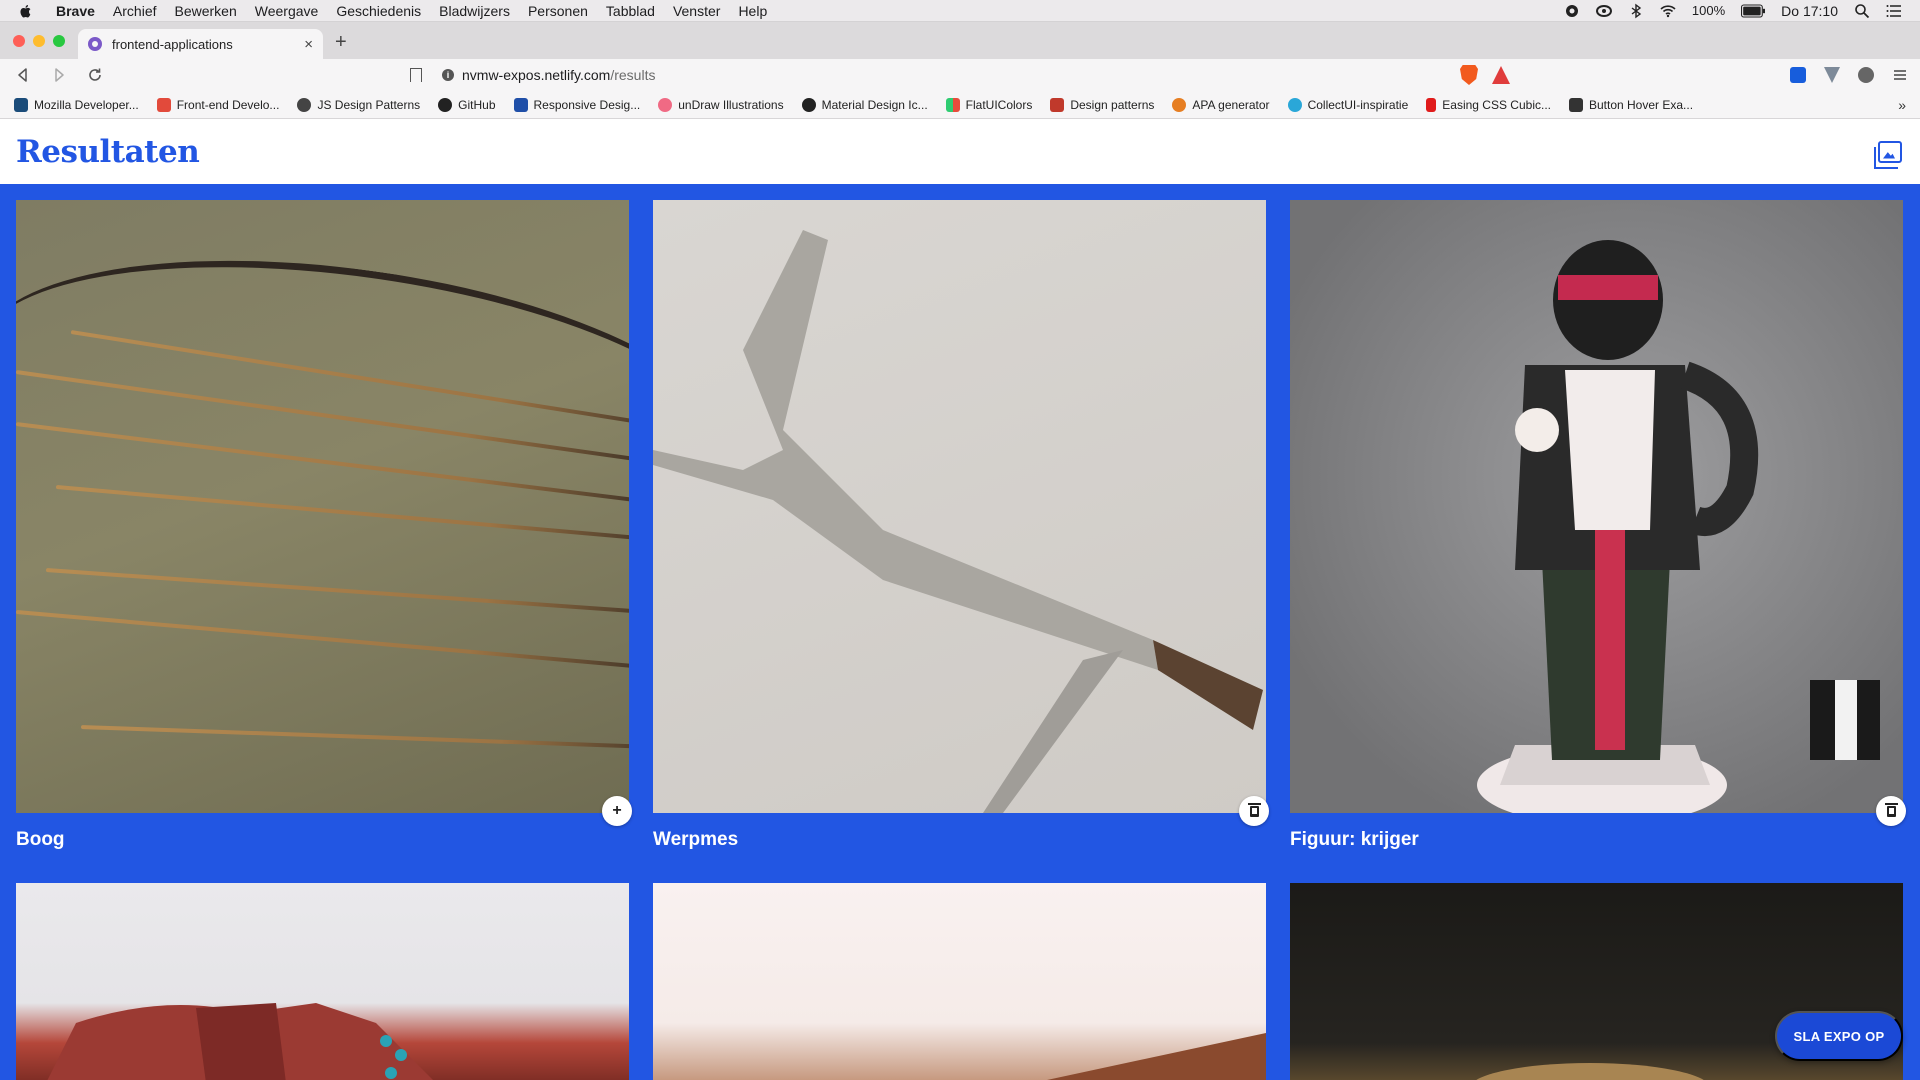 The height and width of the screenshot is (1080, 1920). Describe the element at coordinates (960, 151) in the screenshot. I see `page-header: Resultaten` at that location.